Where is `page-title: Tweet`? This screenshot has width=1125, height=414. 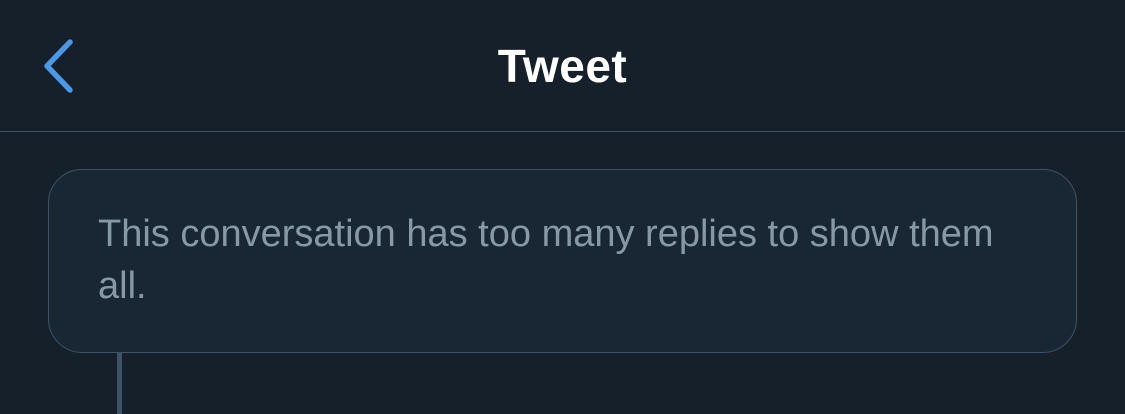
page-title: Tweet is located at coordinates (562, 66).